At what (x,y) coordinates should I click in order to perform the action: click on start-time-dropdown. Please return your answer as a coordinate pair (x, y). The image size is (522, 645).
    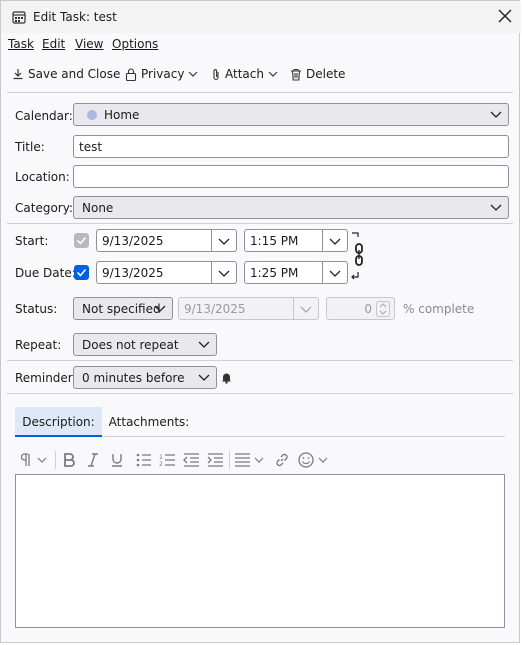
    Looking at the image, I should click on (334, 240).